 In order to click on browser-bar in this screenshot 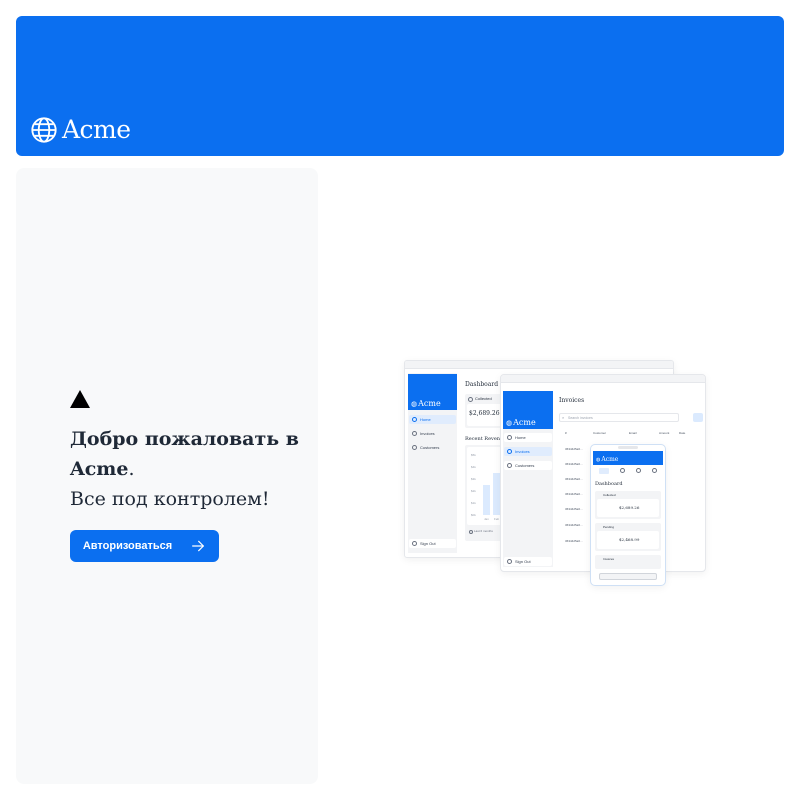, I will do `click(539, 365)`.